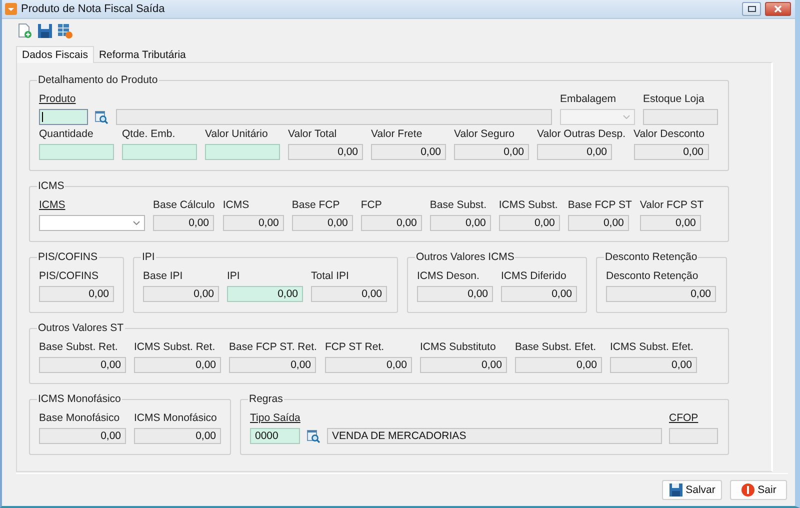  I want to click on restore-button, so click(751, 9).